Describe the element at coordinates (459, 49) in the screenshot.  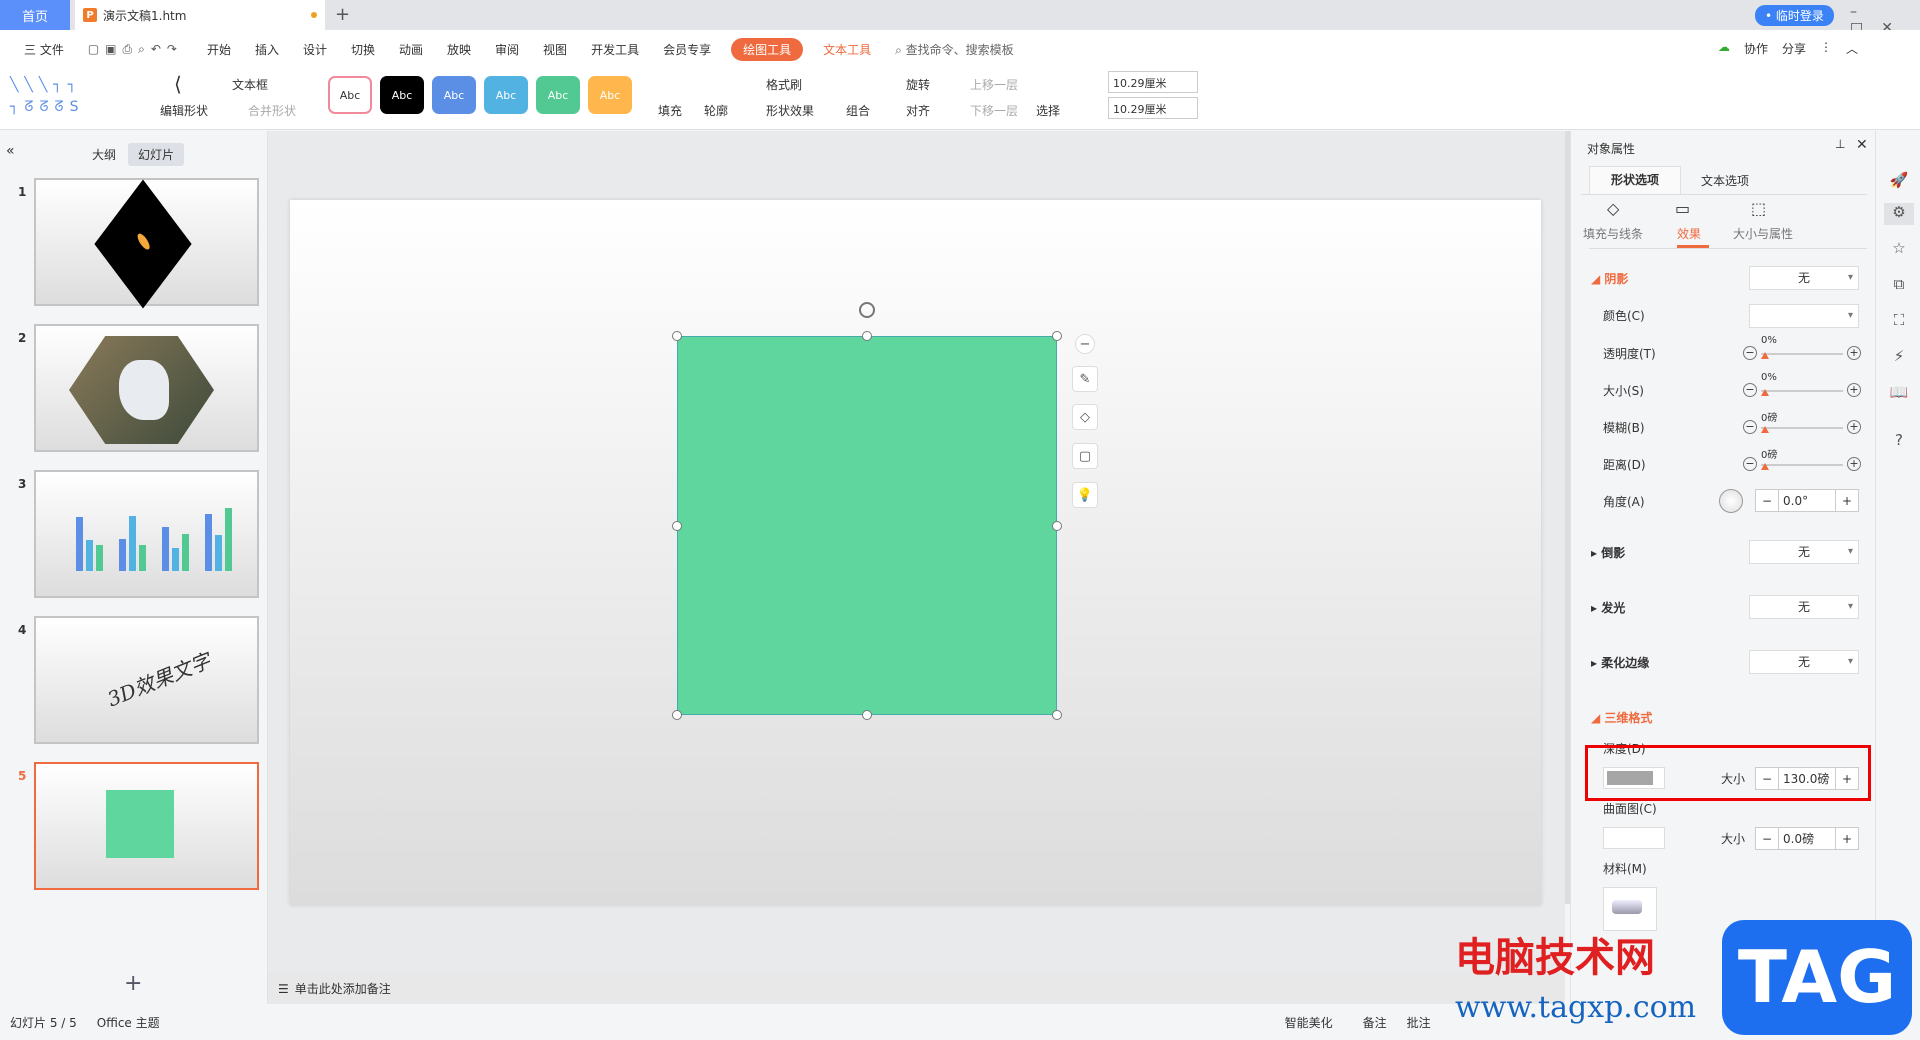
I see `tab-slideshow: 放映` at that location.